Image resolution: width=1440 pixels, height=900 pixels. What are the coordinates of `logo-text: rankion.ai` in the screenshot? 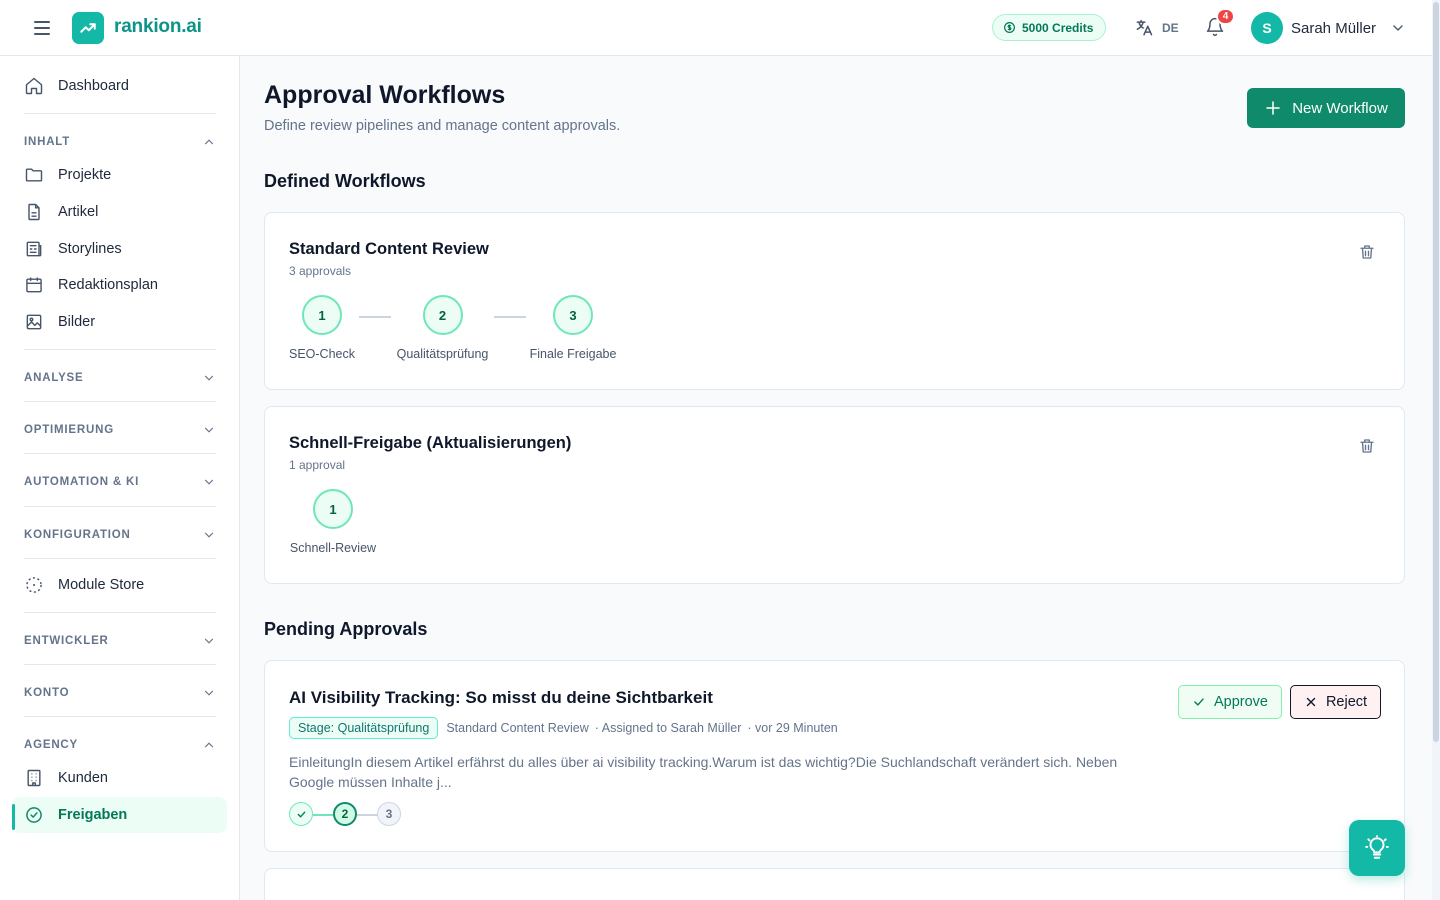 It's located at (158, 27).